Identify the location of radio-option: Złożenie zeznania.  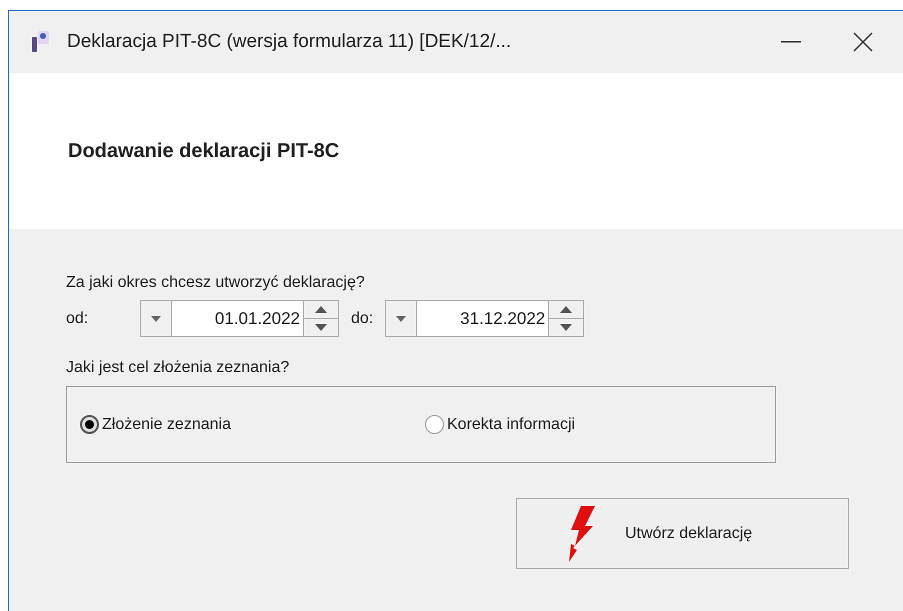
(252, 424).